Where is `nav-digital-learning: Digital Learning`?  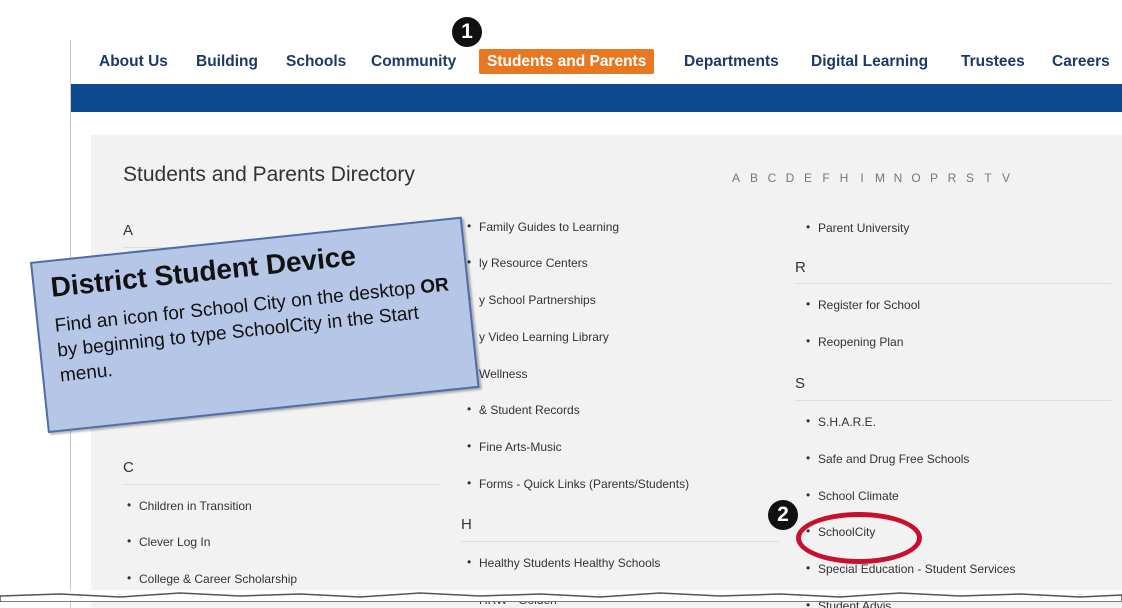 nav-digital-learning: Digital Learning is located at coordinates (869, 62).